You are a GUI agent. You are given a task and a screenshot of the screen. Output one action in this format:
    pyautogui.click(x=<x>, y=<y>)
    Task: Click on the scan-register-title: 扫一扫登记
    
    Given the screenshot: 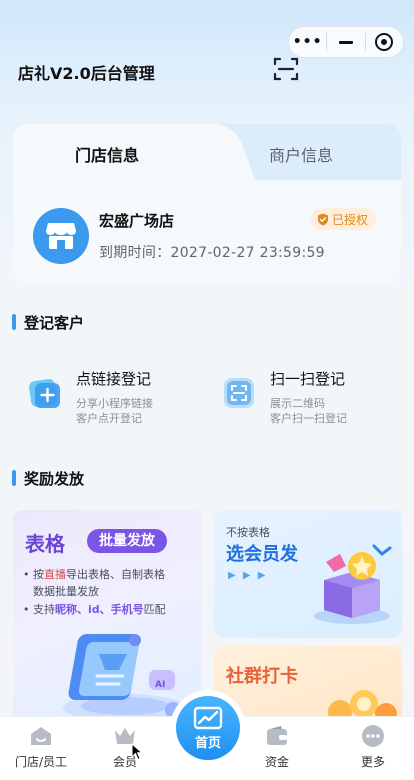 What is the action you would take?
    pyautogui.click(x=308, y=379)
    